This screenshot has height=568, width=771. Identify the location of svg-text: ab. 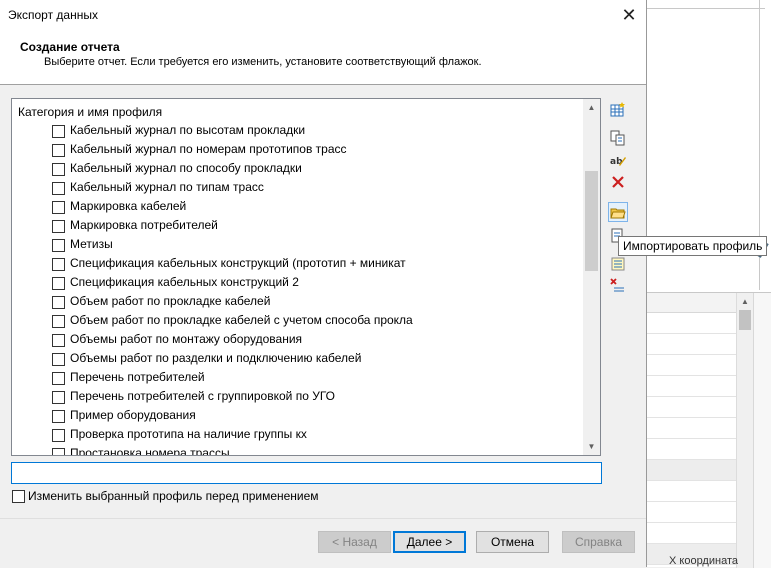
(616, 162).